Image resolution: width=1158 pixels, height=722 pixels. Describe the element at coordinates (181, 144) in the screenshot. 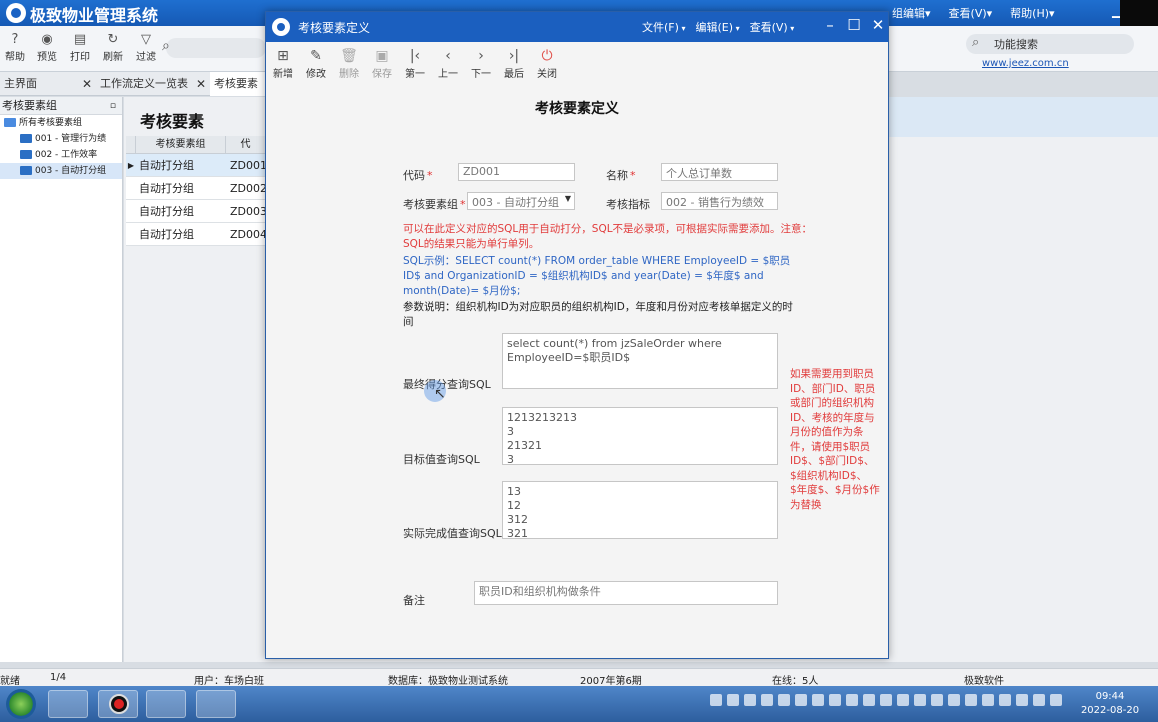

I see `grid-header-group: 考核要素组` at that location.